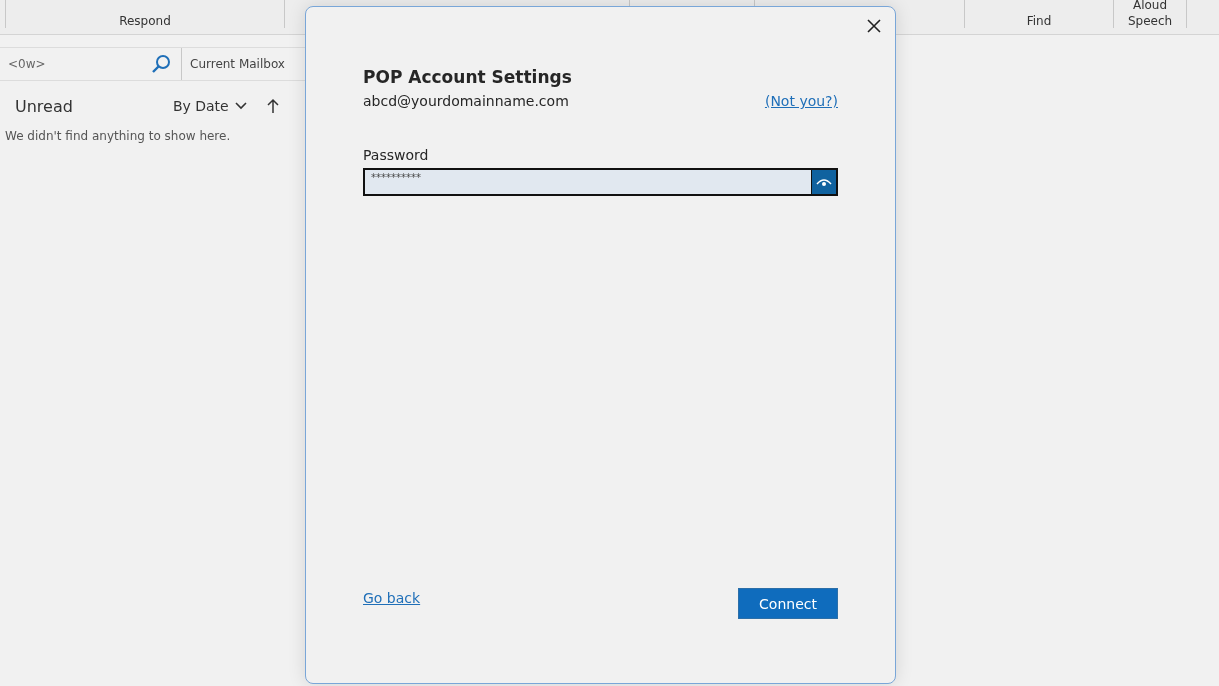 The image size is (1219, 686). Describe the element at coordinates (145, 21) in the screenshot. I see `ribbon-group-label: Respond` at that location.